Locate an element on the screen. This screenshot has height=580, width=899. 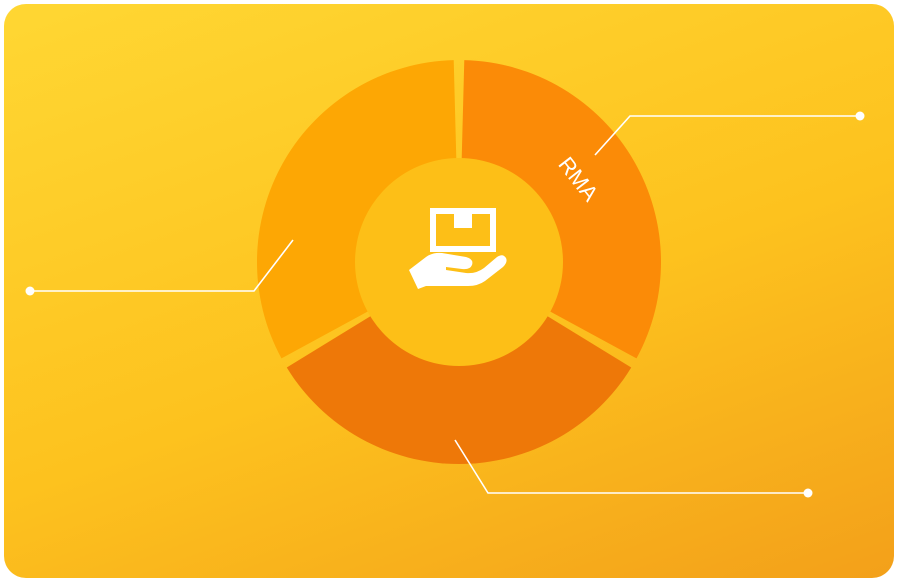
leader-endpoint-rma is located at coordinates (860, 116).